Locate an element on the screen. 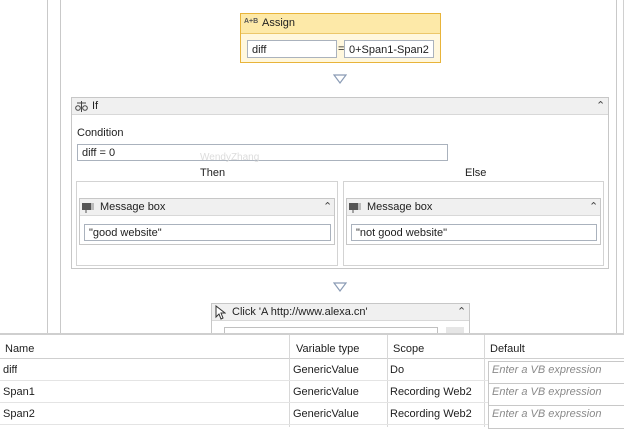 The image size is (624, 429). variable-name: diff is located at coordinates (10, 370).